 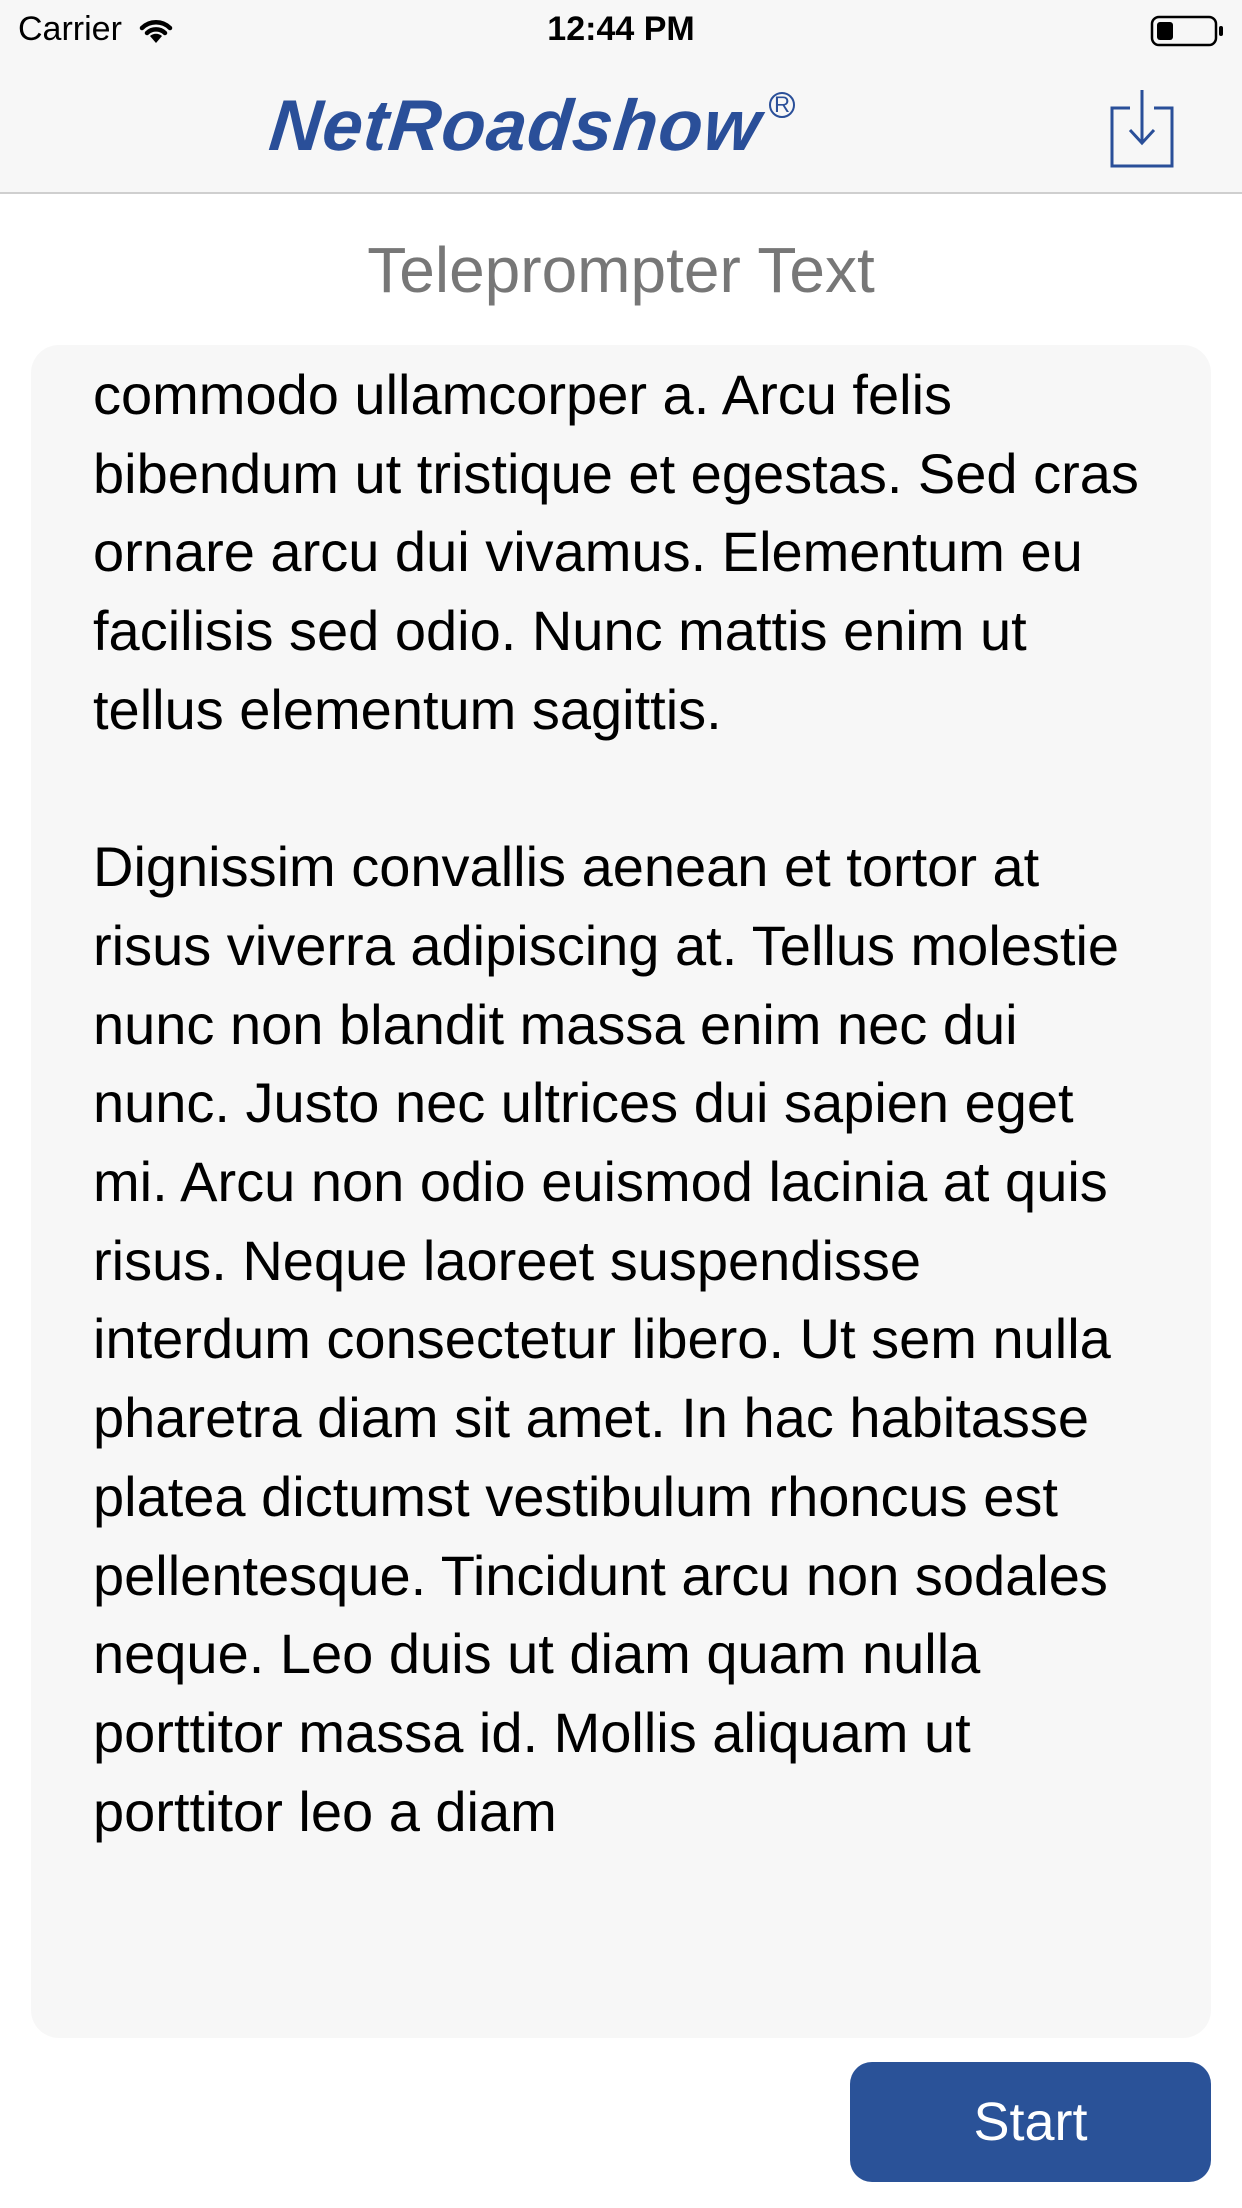 I want to click on status-time: 12:44 PM, so click(x=621, y=29).